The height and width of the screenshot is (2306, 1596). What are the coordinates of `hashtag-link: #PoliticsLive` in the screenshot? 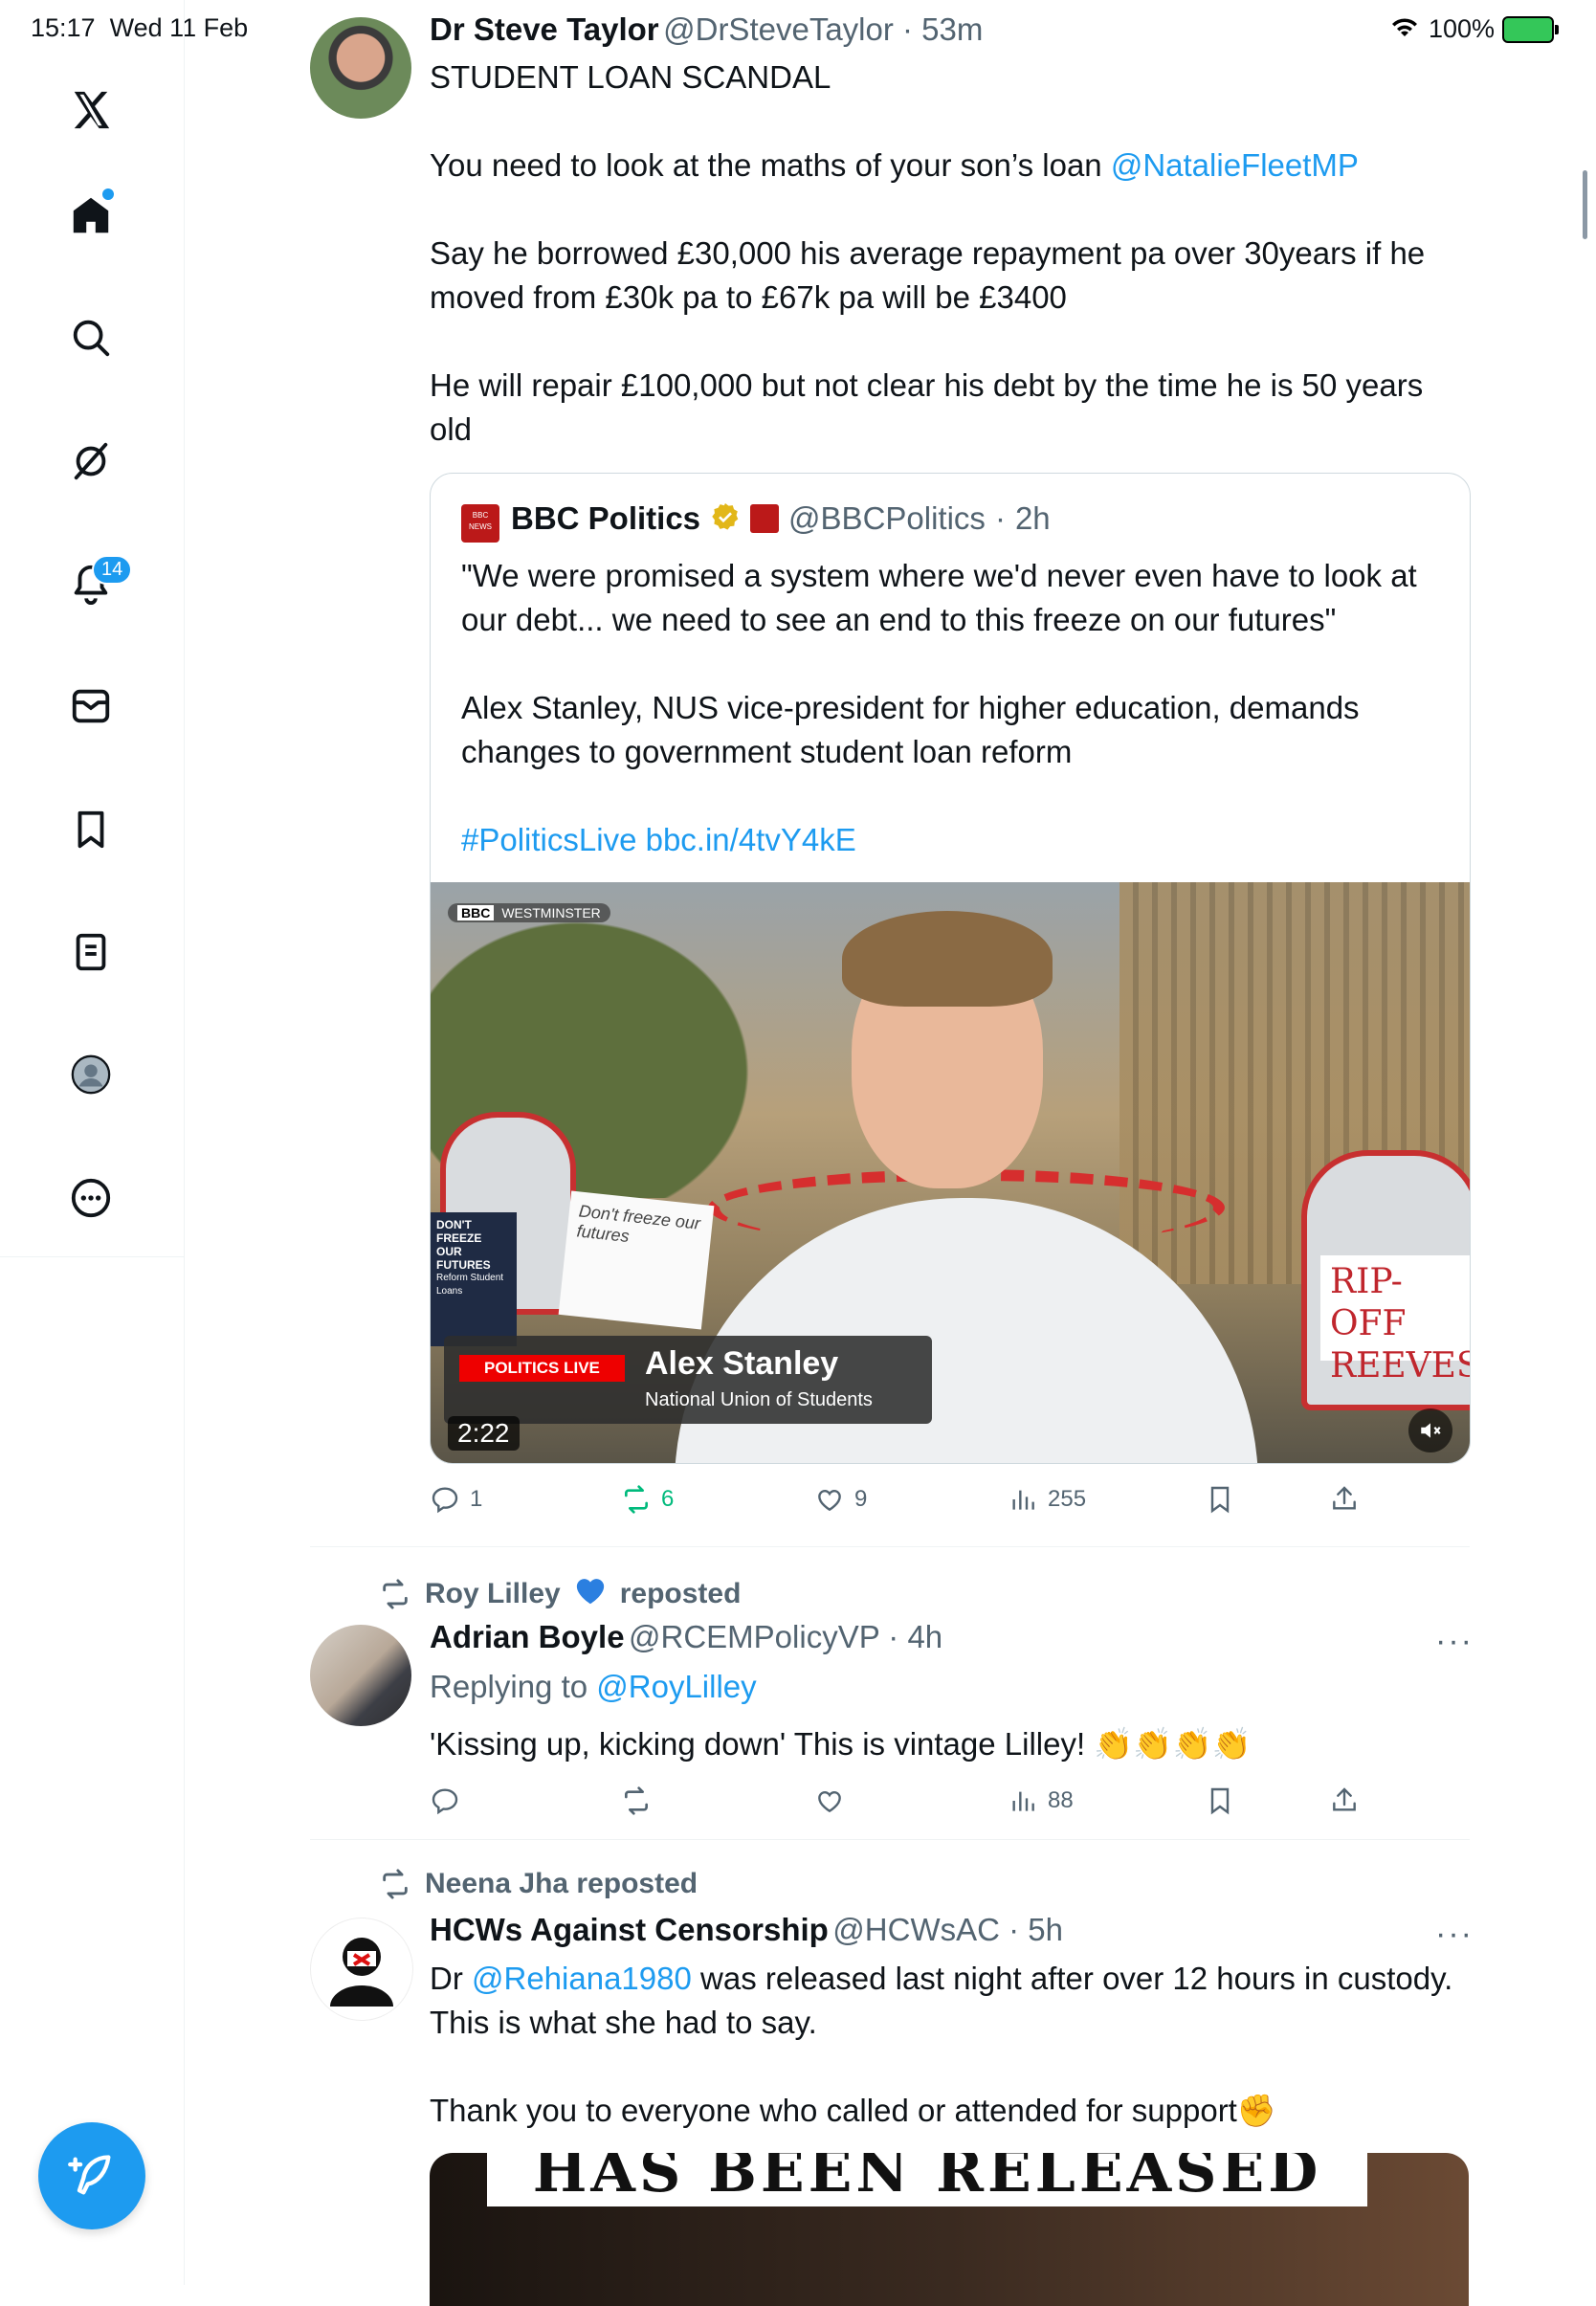 It's located at (549, 840).